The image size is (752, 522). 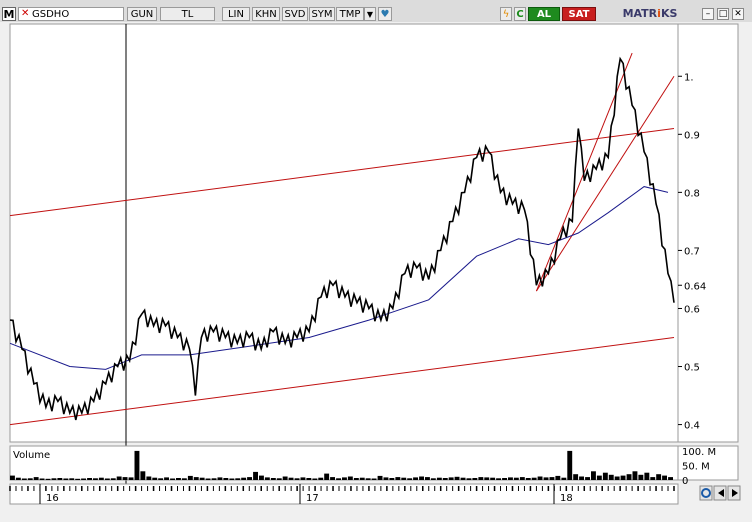 I want to click on y-tick-label-6: 1., so click(x=689, y=77).